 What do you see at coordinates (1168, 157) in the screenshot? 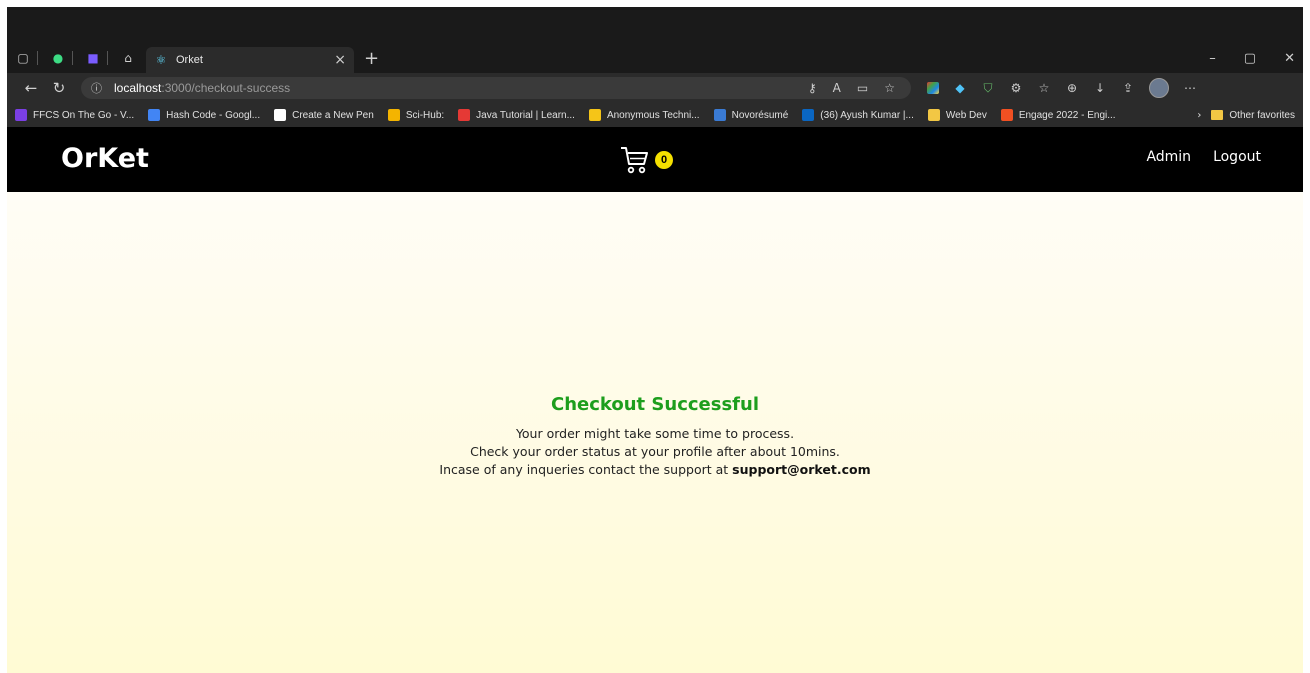
I see `admin-link: Admin` at bounding box center [1168, 157].